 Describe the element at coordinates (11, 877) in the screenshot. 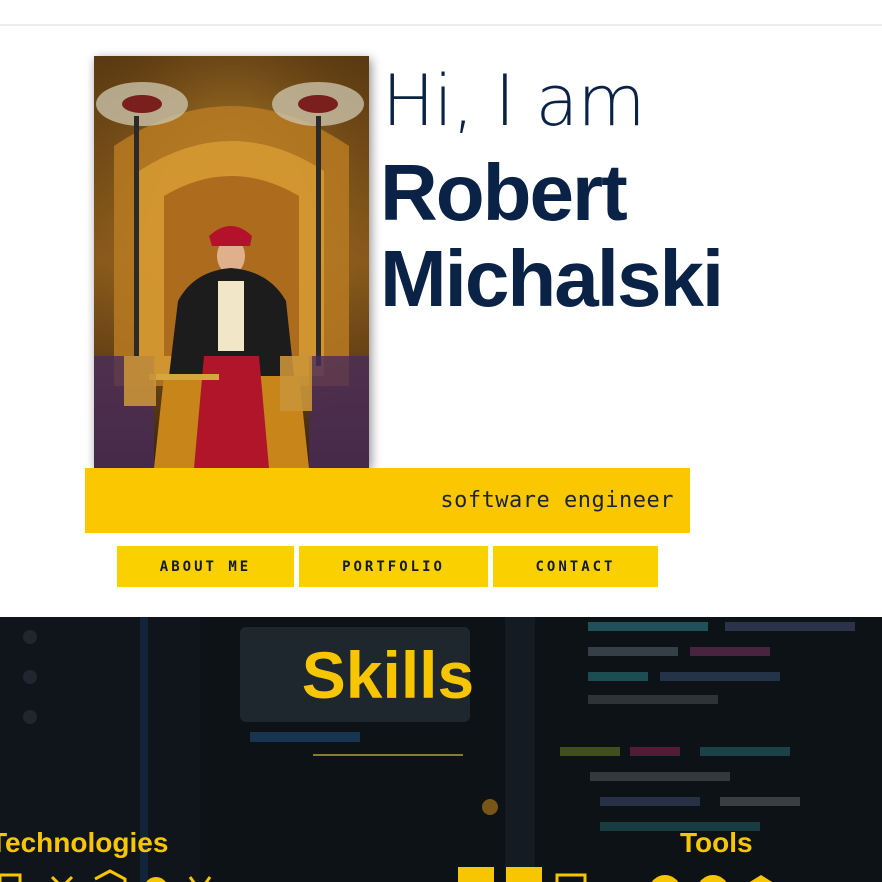

I see `html-icon` at that location.